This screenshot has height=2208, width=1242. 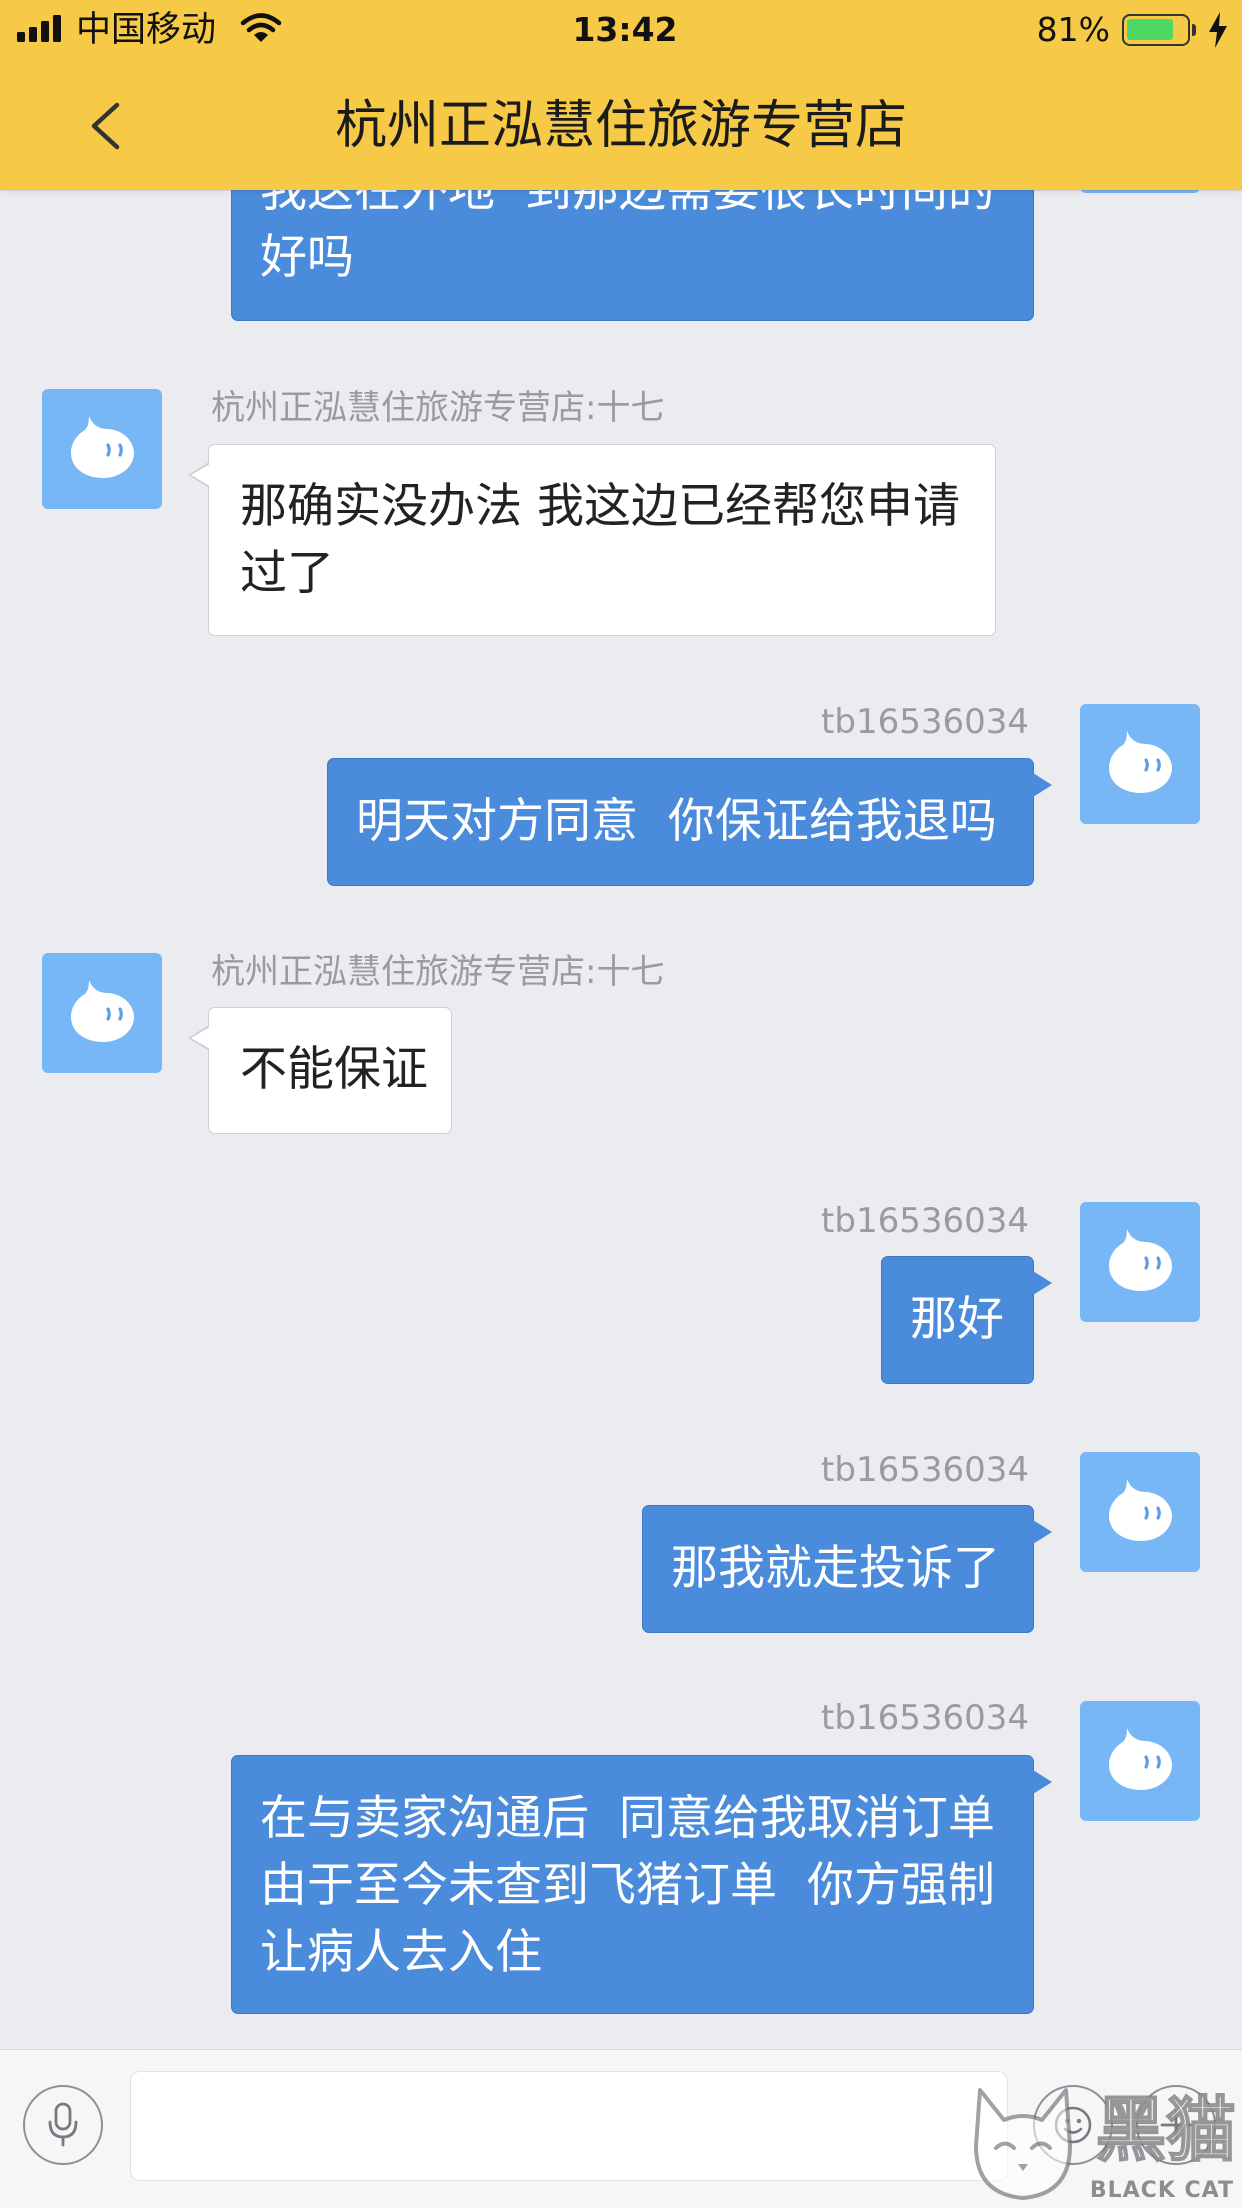 What do you see at coordinates (401, 1952) in the screenshot?
I see `message-text-line: 让病人去入住` at bounding box center [401, 1952].